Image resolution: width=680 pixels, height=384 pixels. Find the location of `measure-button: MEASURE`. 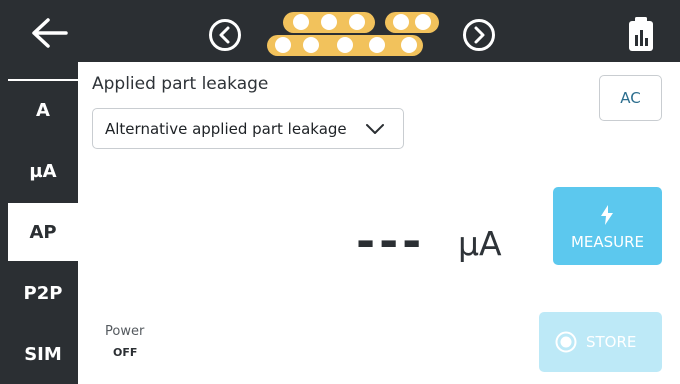

measure-button: MEASURE is located at coordinates (607, 226).